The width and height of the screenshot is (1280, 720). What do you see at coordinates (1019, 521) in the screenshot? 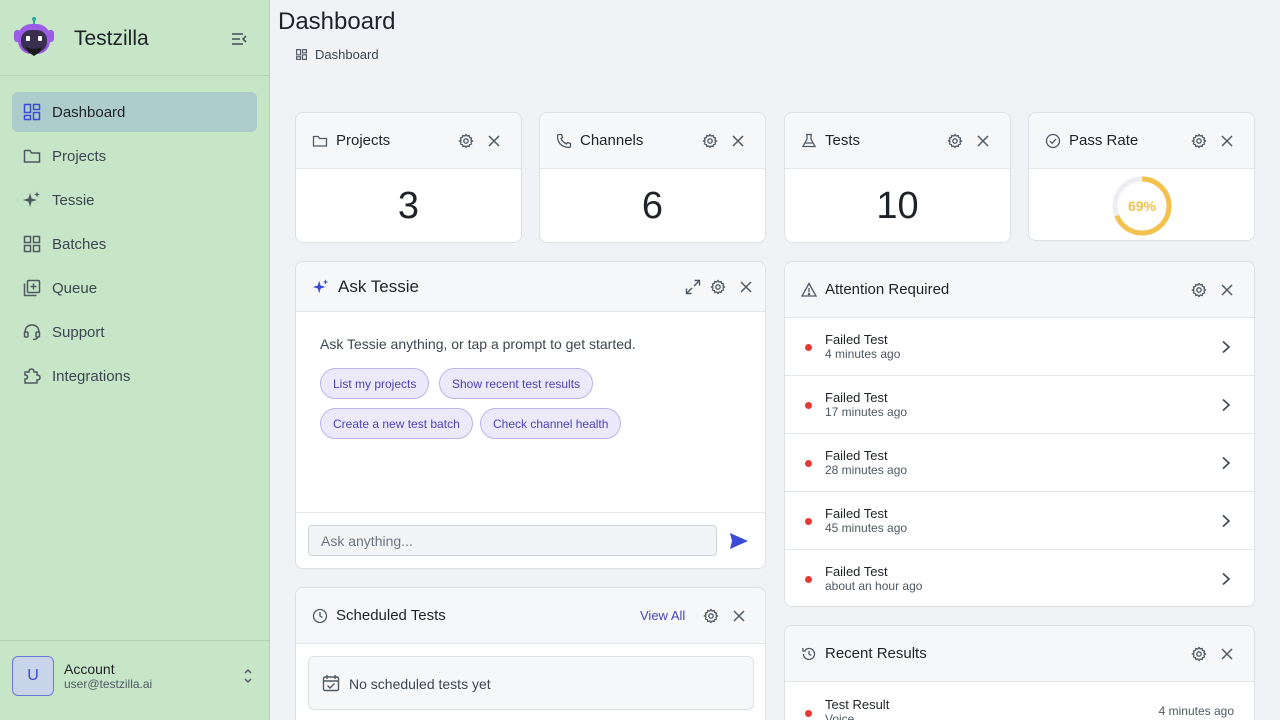
I see `attention-item: Failed Test 45 minutes ago` at bounding box center [1019, 521].